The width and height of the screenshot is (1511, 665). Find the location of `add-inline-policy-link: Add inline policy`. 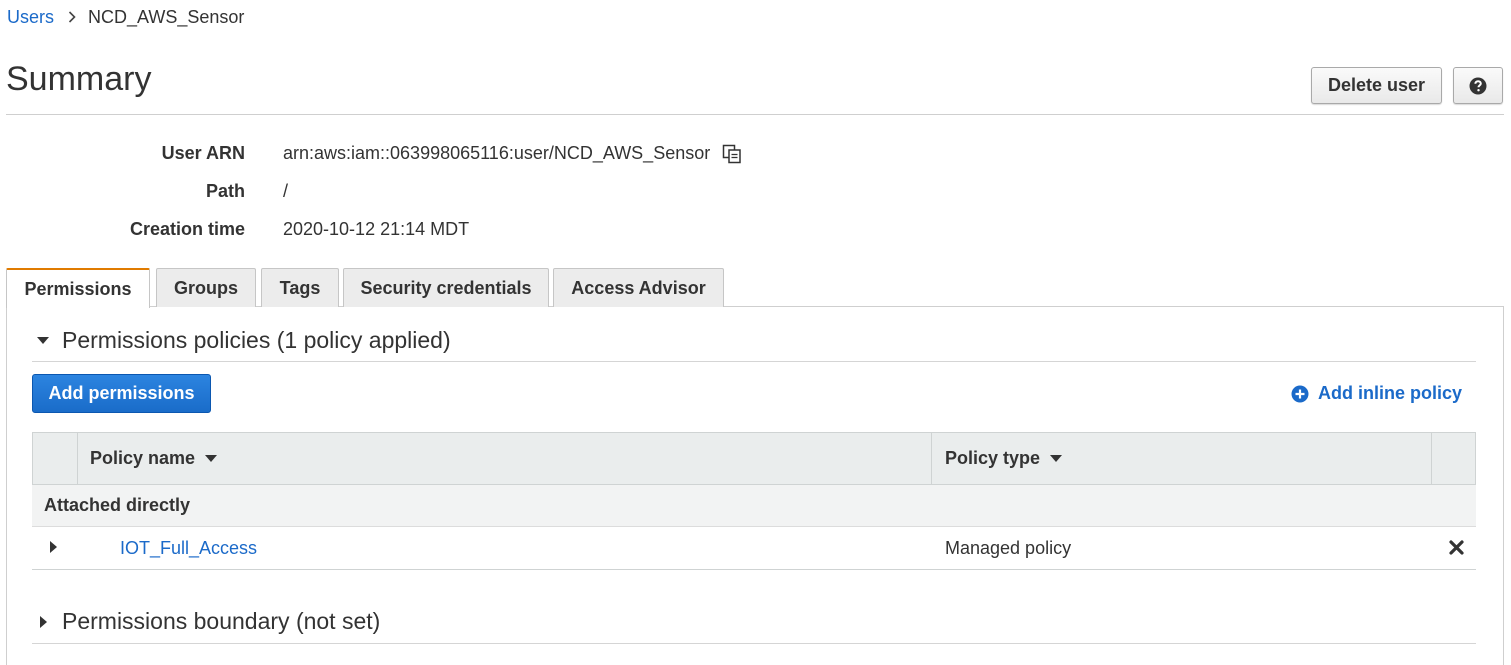

add-inline-policy-link: Add inline policy is located at coordinates (1376, 393).